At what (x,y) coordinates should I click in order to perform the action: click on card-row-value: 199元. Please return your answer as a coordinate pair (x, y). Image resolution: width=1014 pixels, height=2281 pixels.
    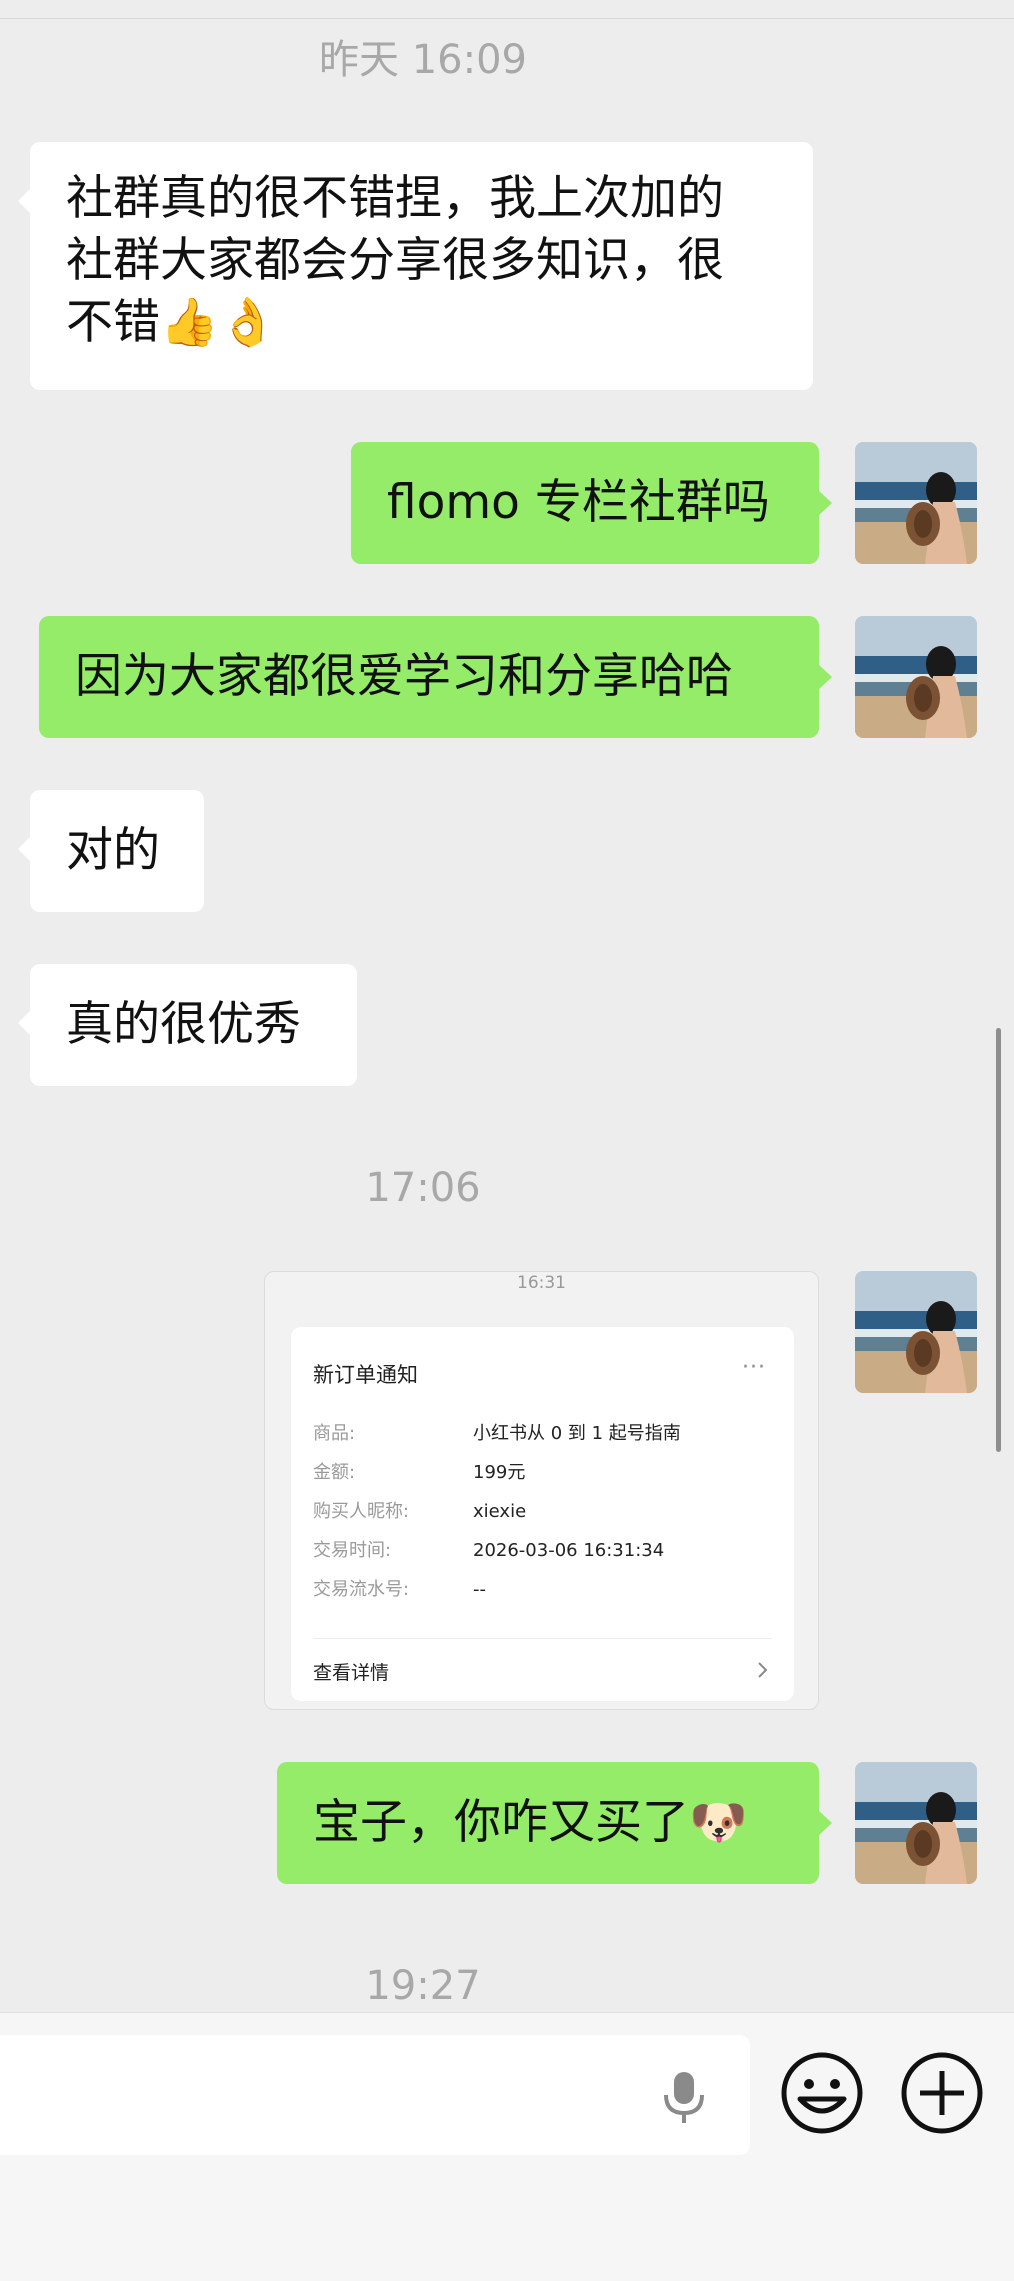
    Looking at the image, I should click on (499, 1472).